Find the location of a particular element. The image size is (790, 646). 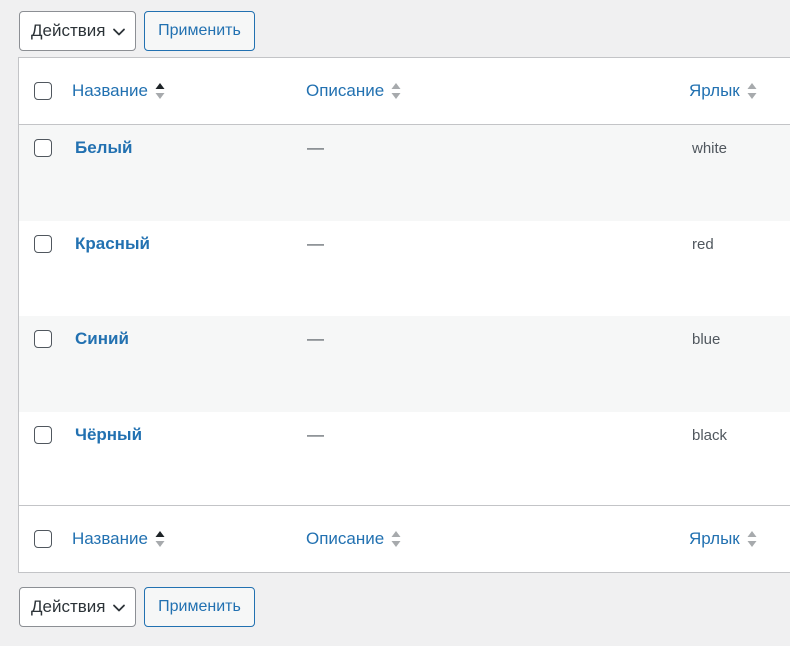

term-slug: black is located at coordinates (710, 435).